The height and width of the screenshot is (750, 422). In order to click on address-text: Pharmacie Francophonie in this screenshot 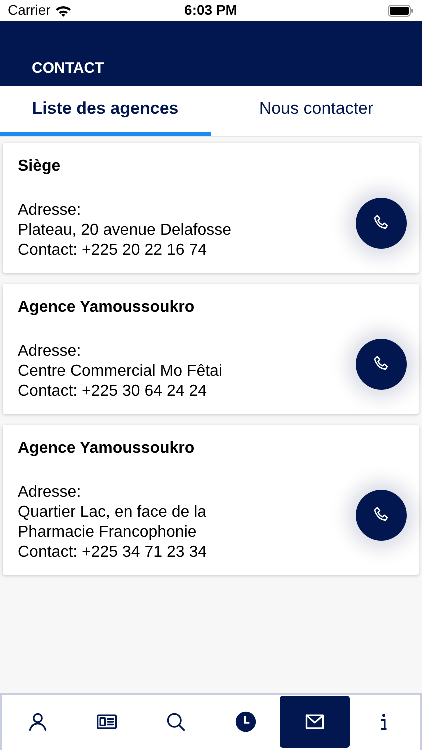, I will do `click(108, 533)`.